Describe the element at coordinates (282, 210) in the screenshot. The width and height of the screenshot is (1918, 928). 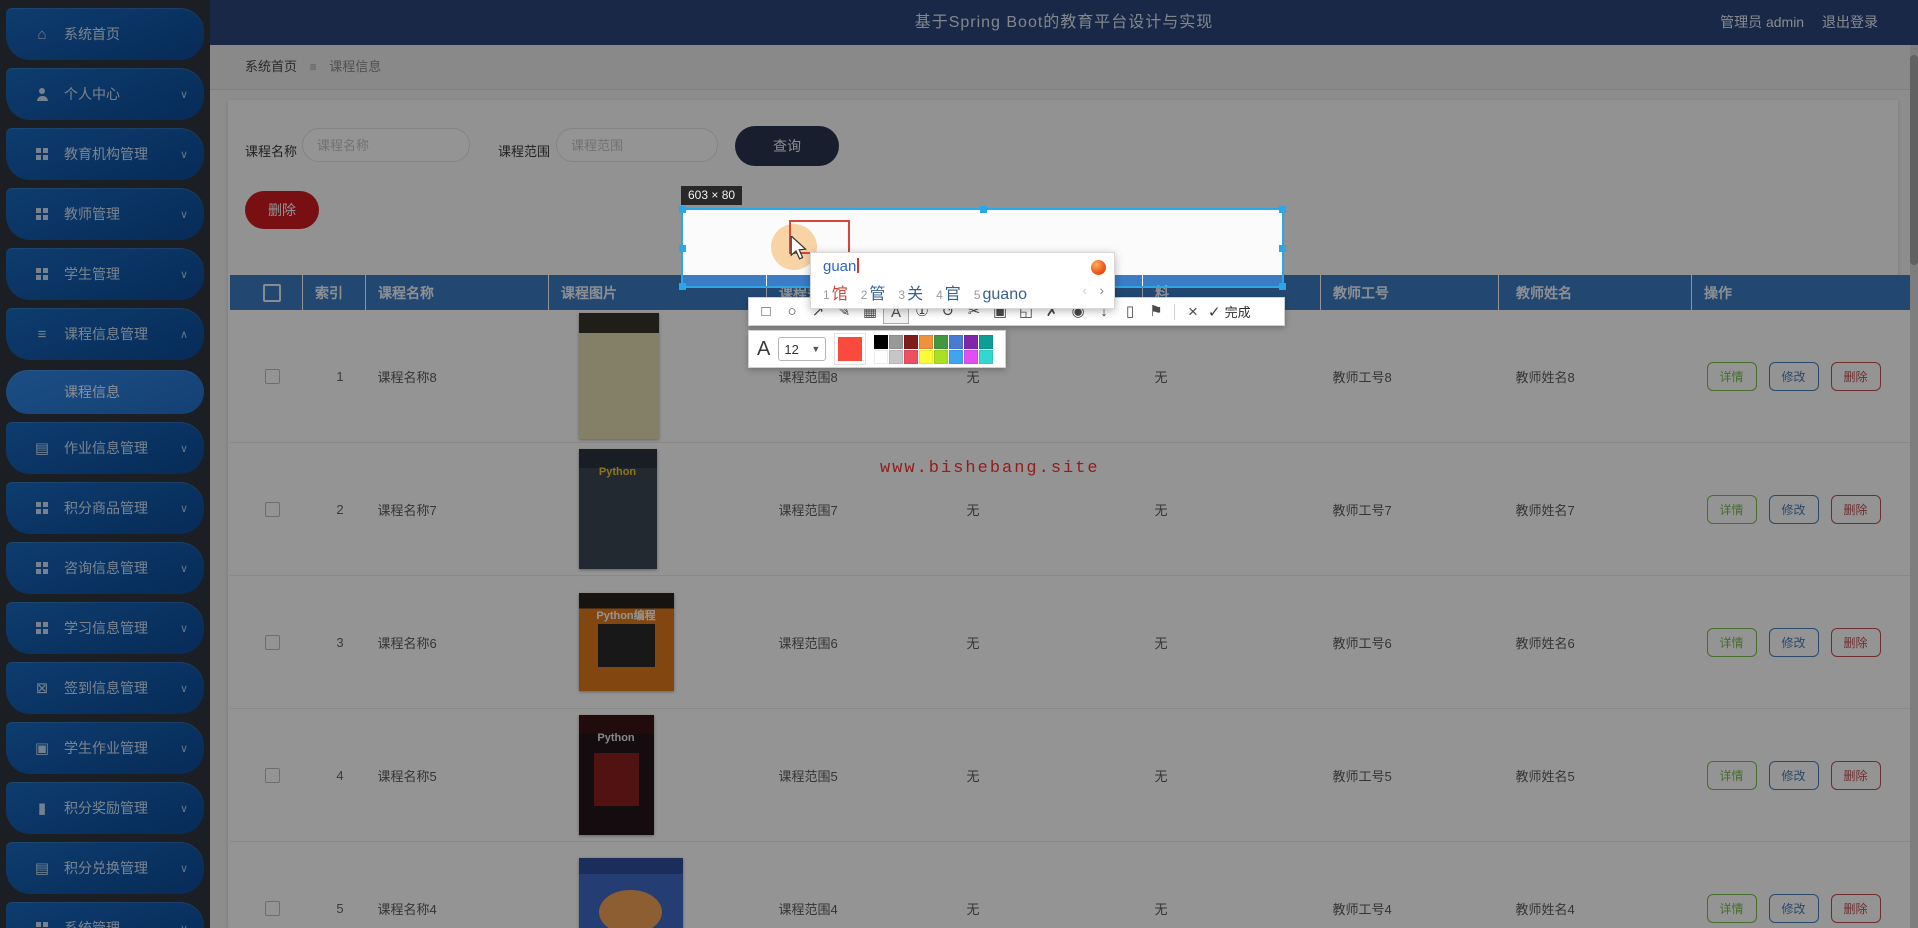
I see `delete-button: 删除` at that location.